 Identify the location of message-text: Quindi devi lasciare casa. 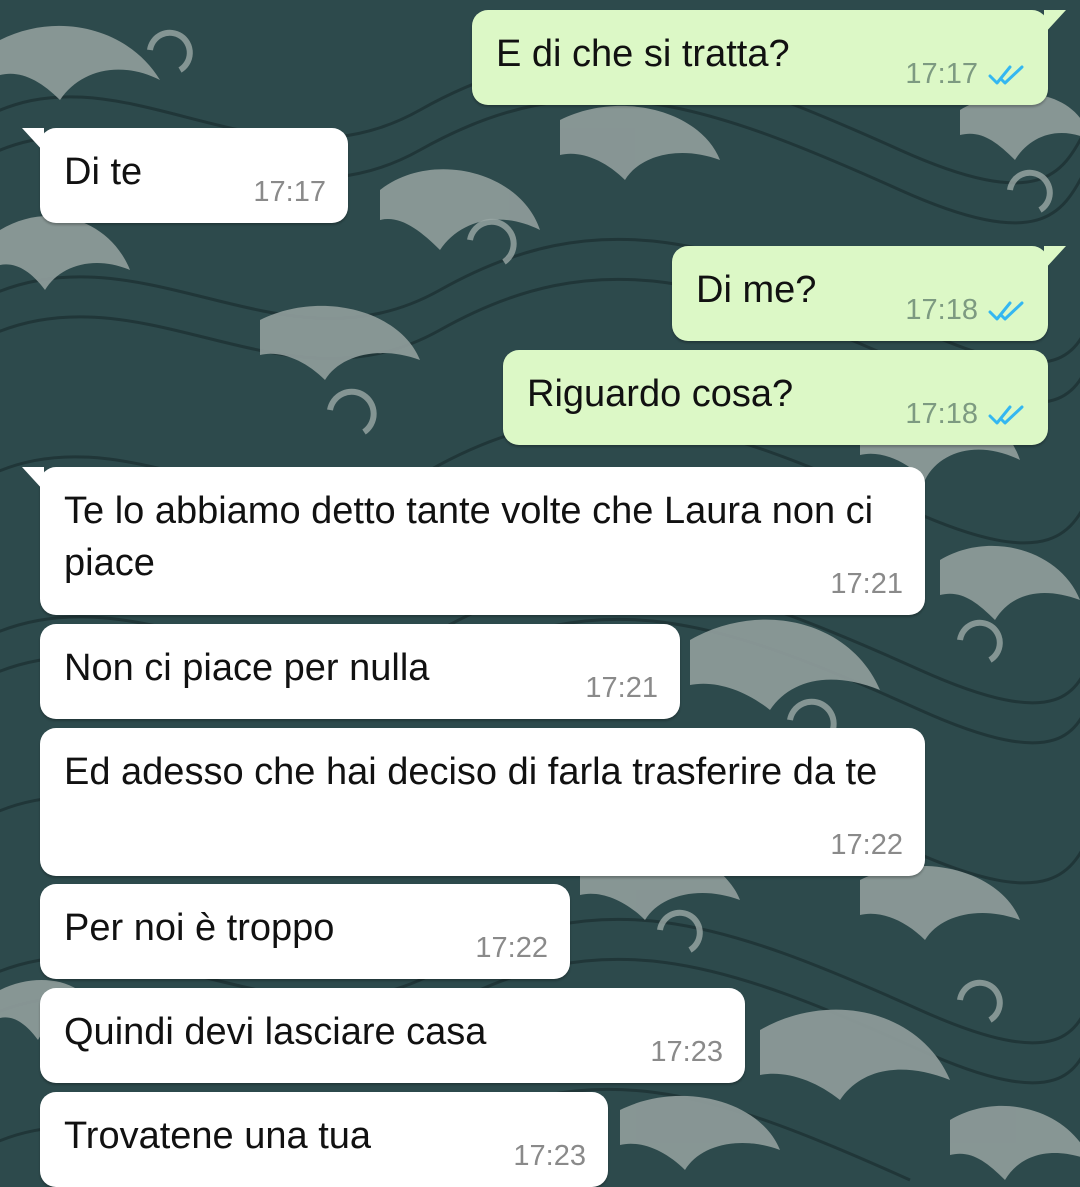
(275, 1032).